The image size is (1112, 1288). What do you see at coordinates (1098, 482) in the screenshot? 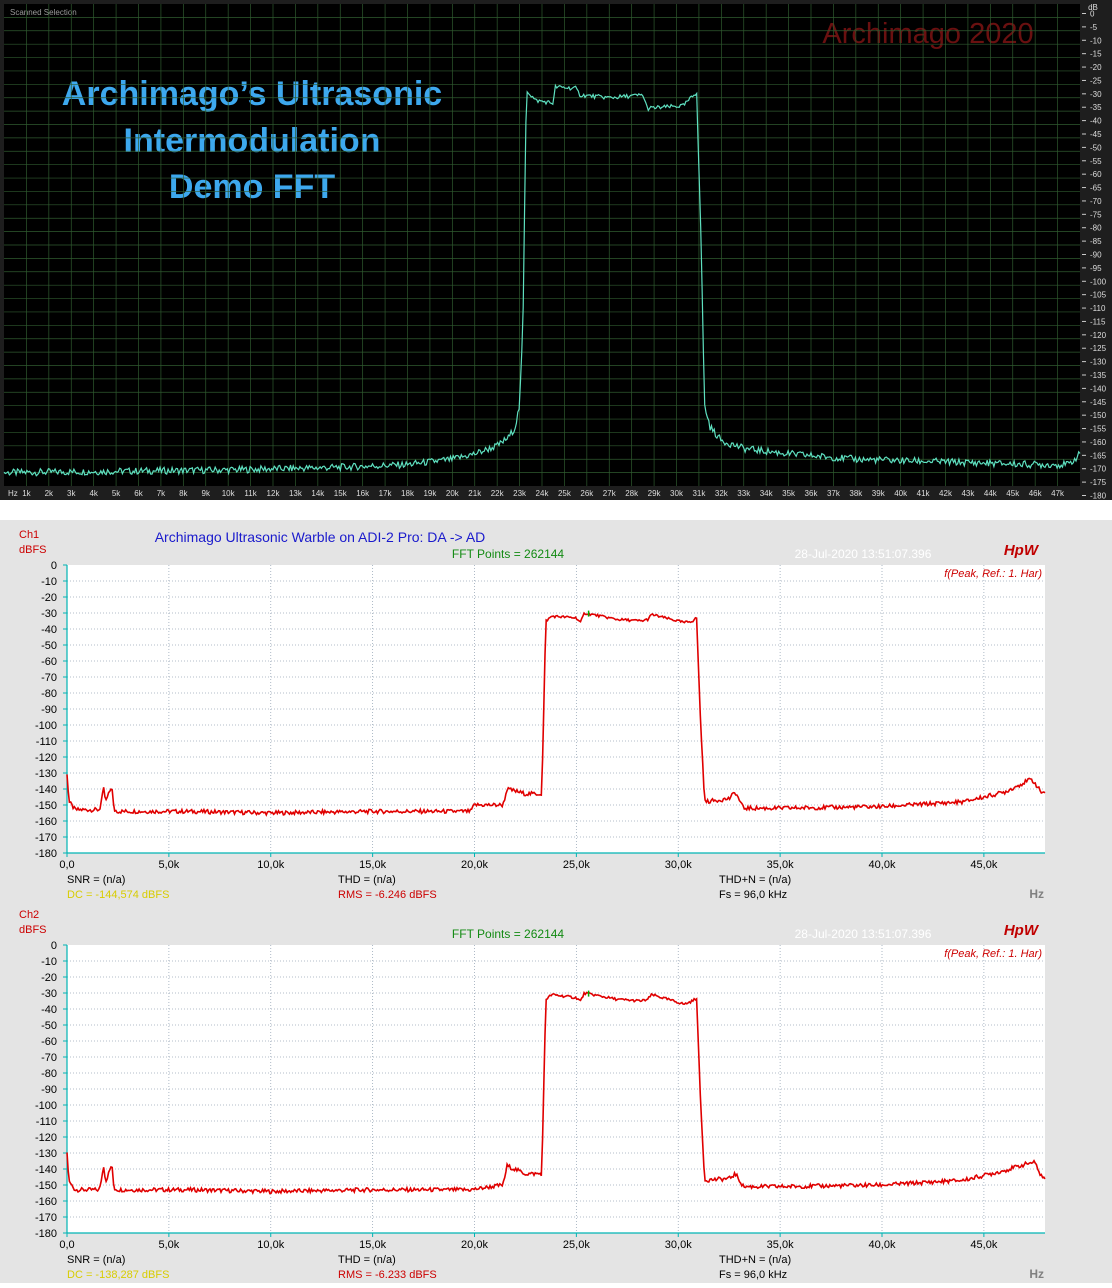
I see `spectrum-y-tick-label: -175` at bounding box center [1098, 482].